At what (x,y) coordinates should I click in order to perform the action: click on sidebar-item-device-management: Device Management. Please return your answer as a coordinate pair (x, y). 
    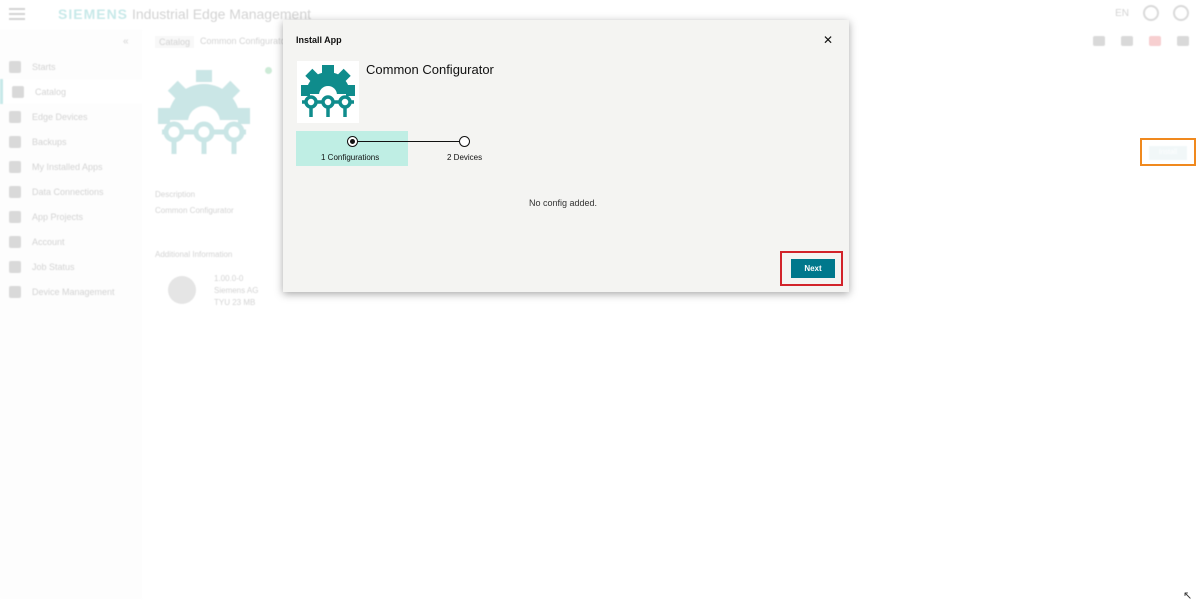
    Looking at the image, I should click on (71, 291).